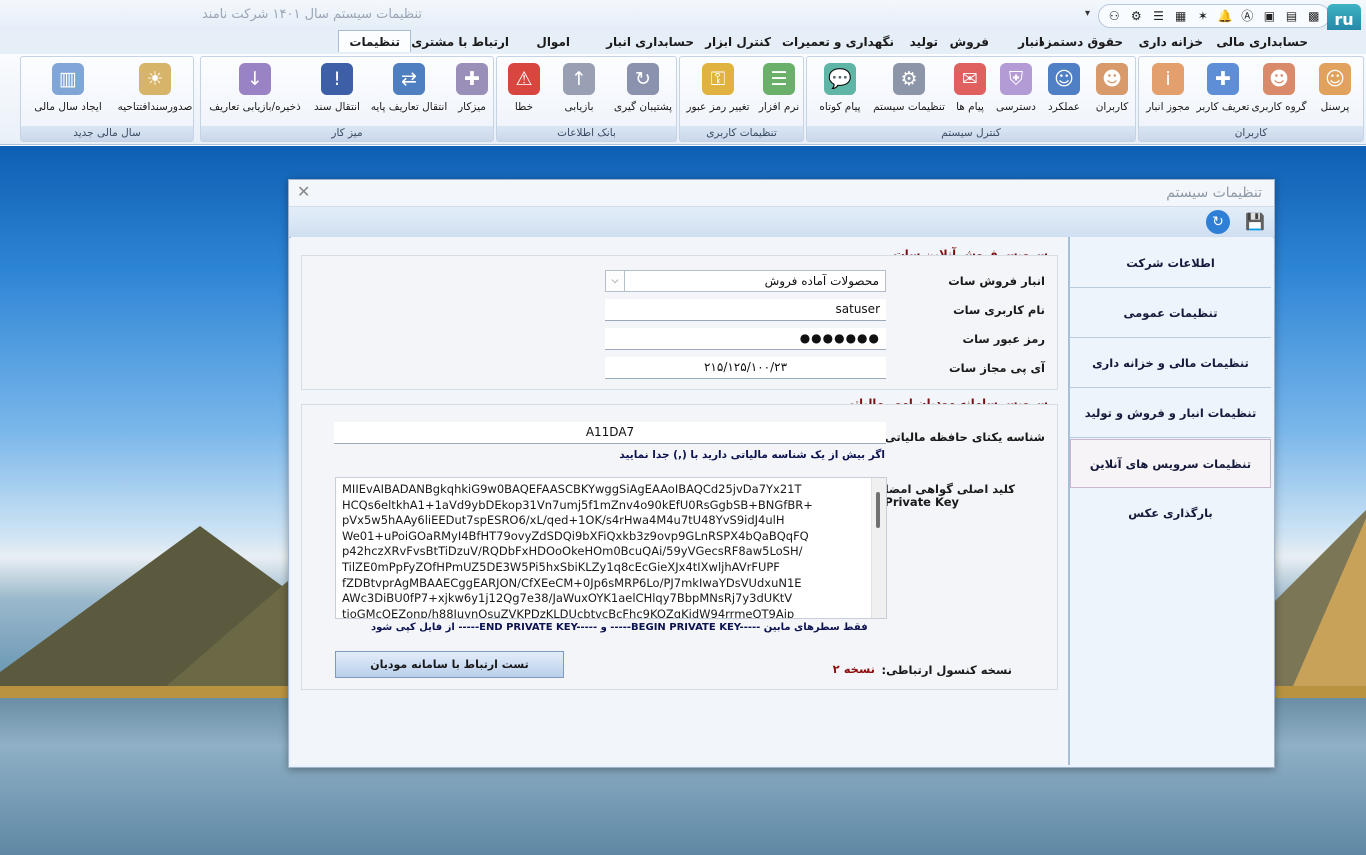  I want to click on tab-production: تولید, so click(924, 42).